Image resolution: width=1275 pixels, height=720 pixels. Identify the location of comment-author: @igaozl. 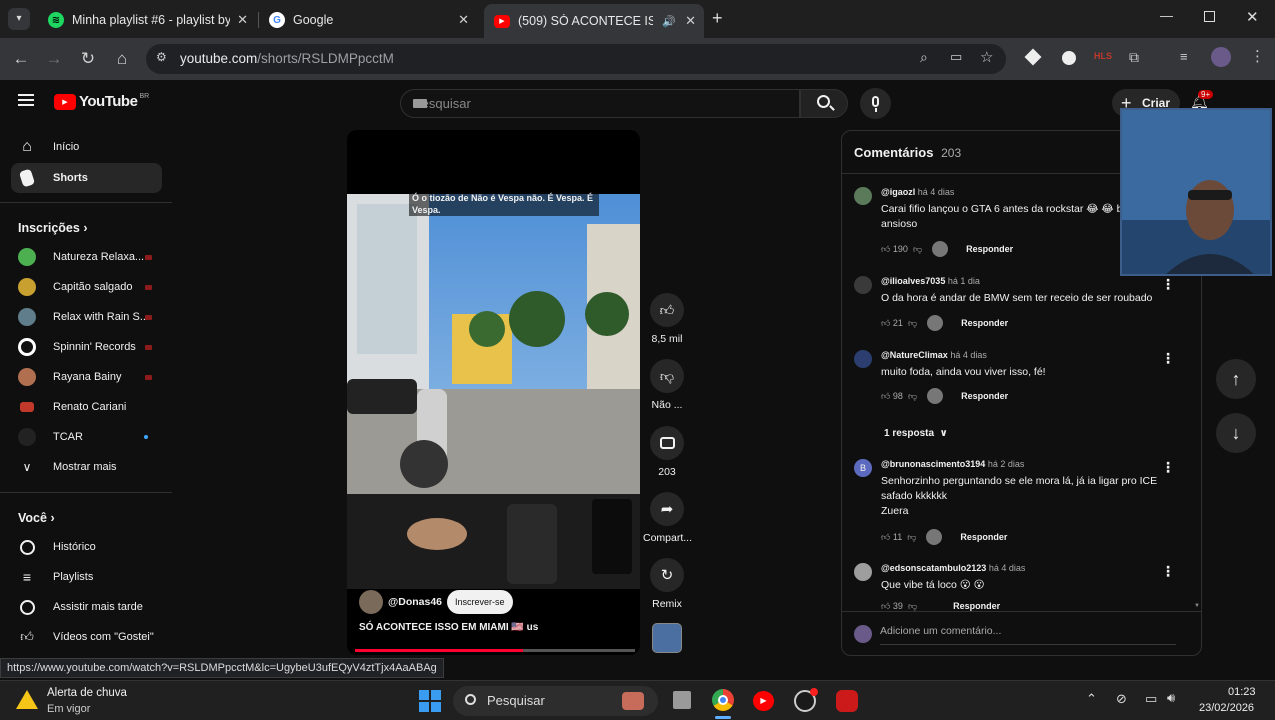
(898, 192).